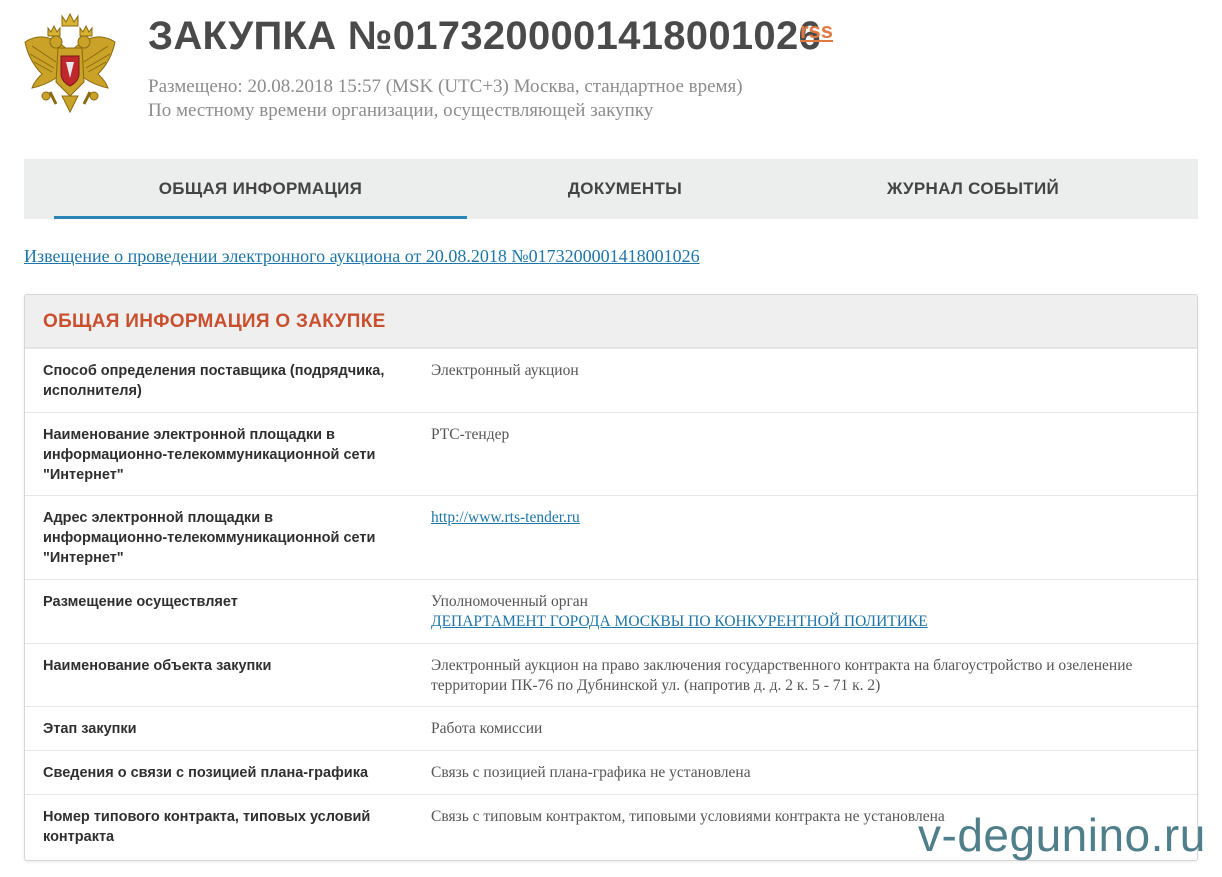 This screenshot has height=877, width=1222. What do you see at coordinates (505, 517) in the screenshot?
I see `platform-url-link: http://www.rts-tender.ru` at bounding box center [505, 517].